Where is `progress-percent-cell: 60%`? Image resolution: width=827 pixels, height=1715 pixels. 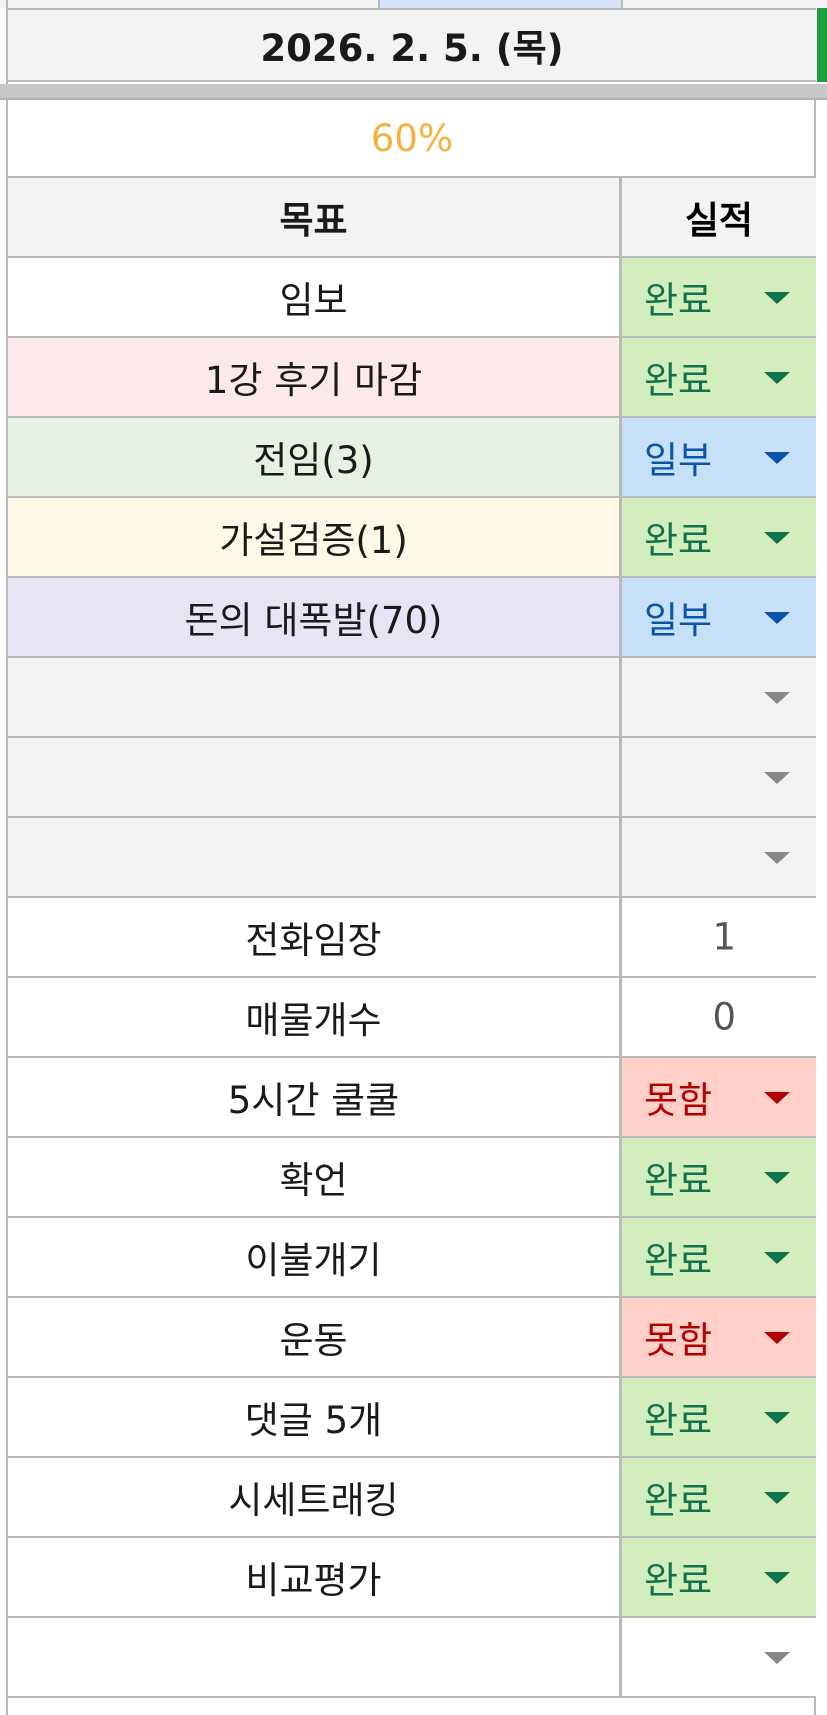
progress-percent-cell: 60% is located at coordinates (412, 139).